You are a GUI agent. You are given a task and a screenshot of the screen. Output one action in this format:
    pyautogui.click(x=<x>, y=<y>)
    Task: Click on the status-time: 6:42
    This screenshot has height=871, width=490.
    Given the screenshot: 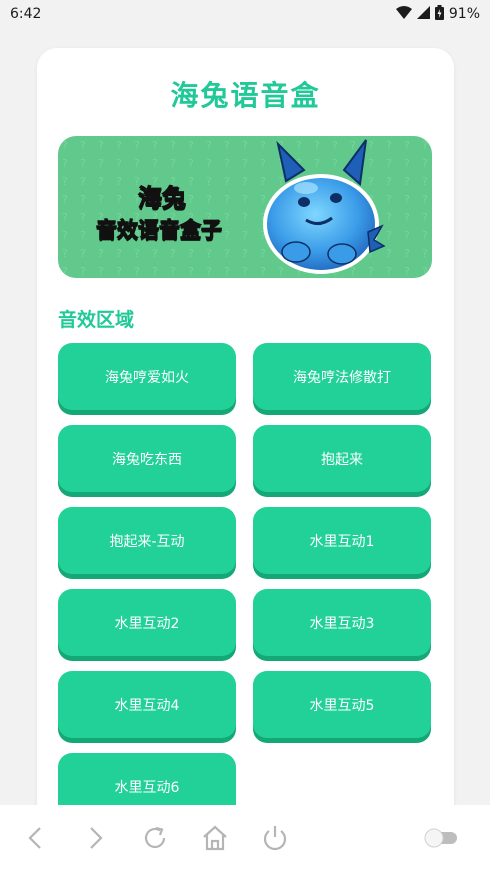 What is the action you would take?
    pyautogui.click(x=26, y=14)
    